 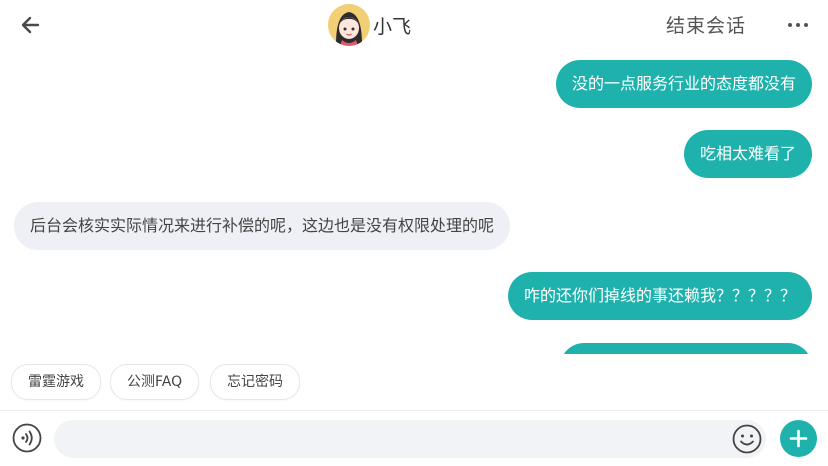 What do you see at coordinates (683, 84) in the screenshot?
I see `message-bubble-outgoing: 没的一点服务行业的态度都没有` at bounding box center [683, 84].